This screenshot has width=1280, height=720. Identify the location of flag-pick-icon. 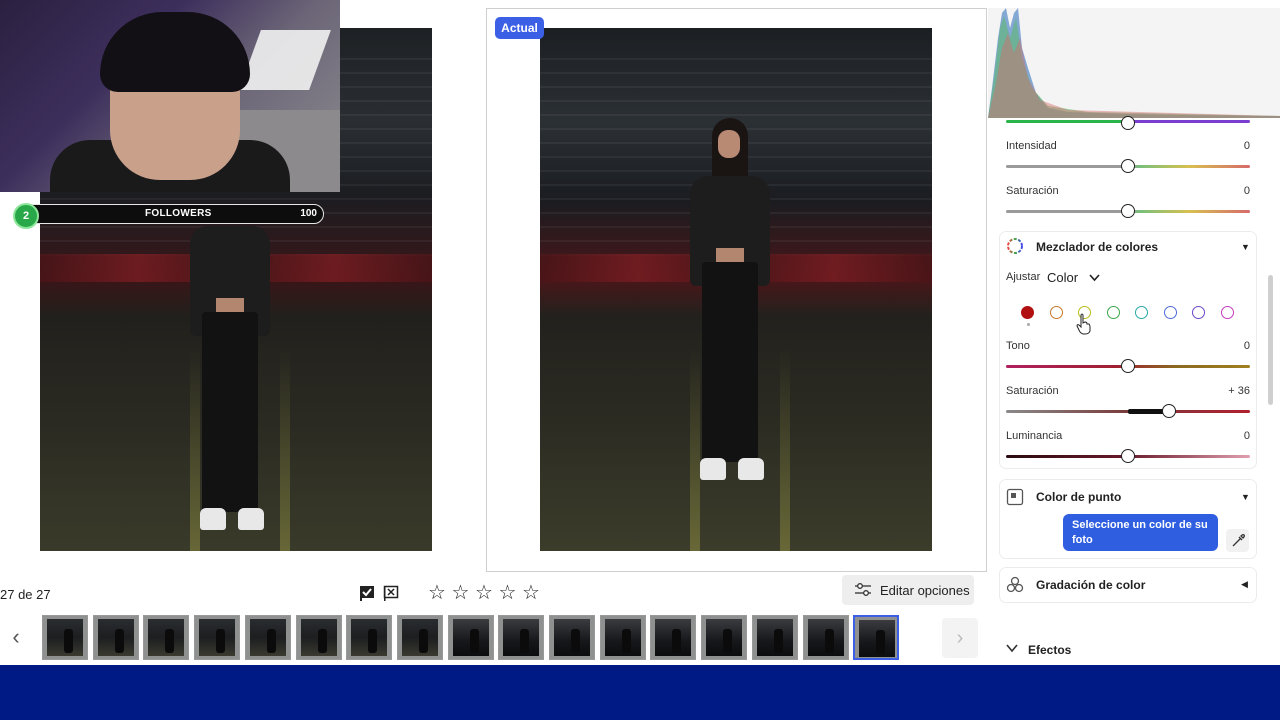
(367, 593).